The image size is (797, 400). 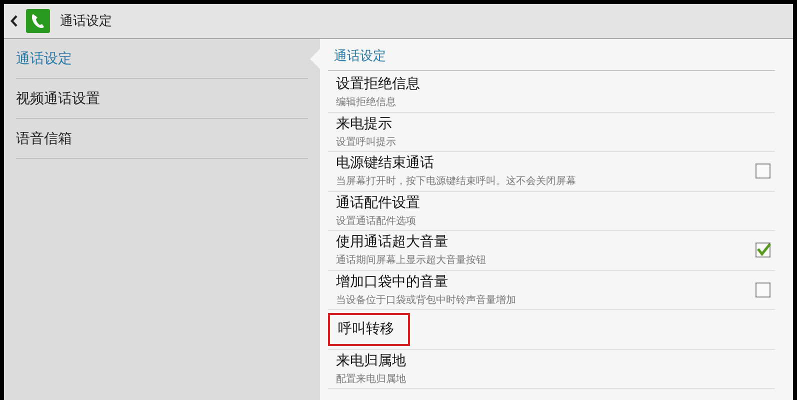 What do you see at coordinates (551, 172) in the screenshot?
I see `settings-row: 电源键结束通话 当屏幕打开时，按下电源键结束呼叫。这不会关闭屏幕` at bounding box center [551, 172].